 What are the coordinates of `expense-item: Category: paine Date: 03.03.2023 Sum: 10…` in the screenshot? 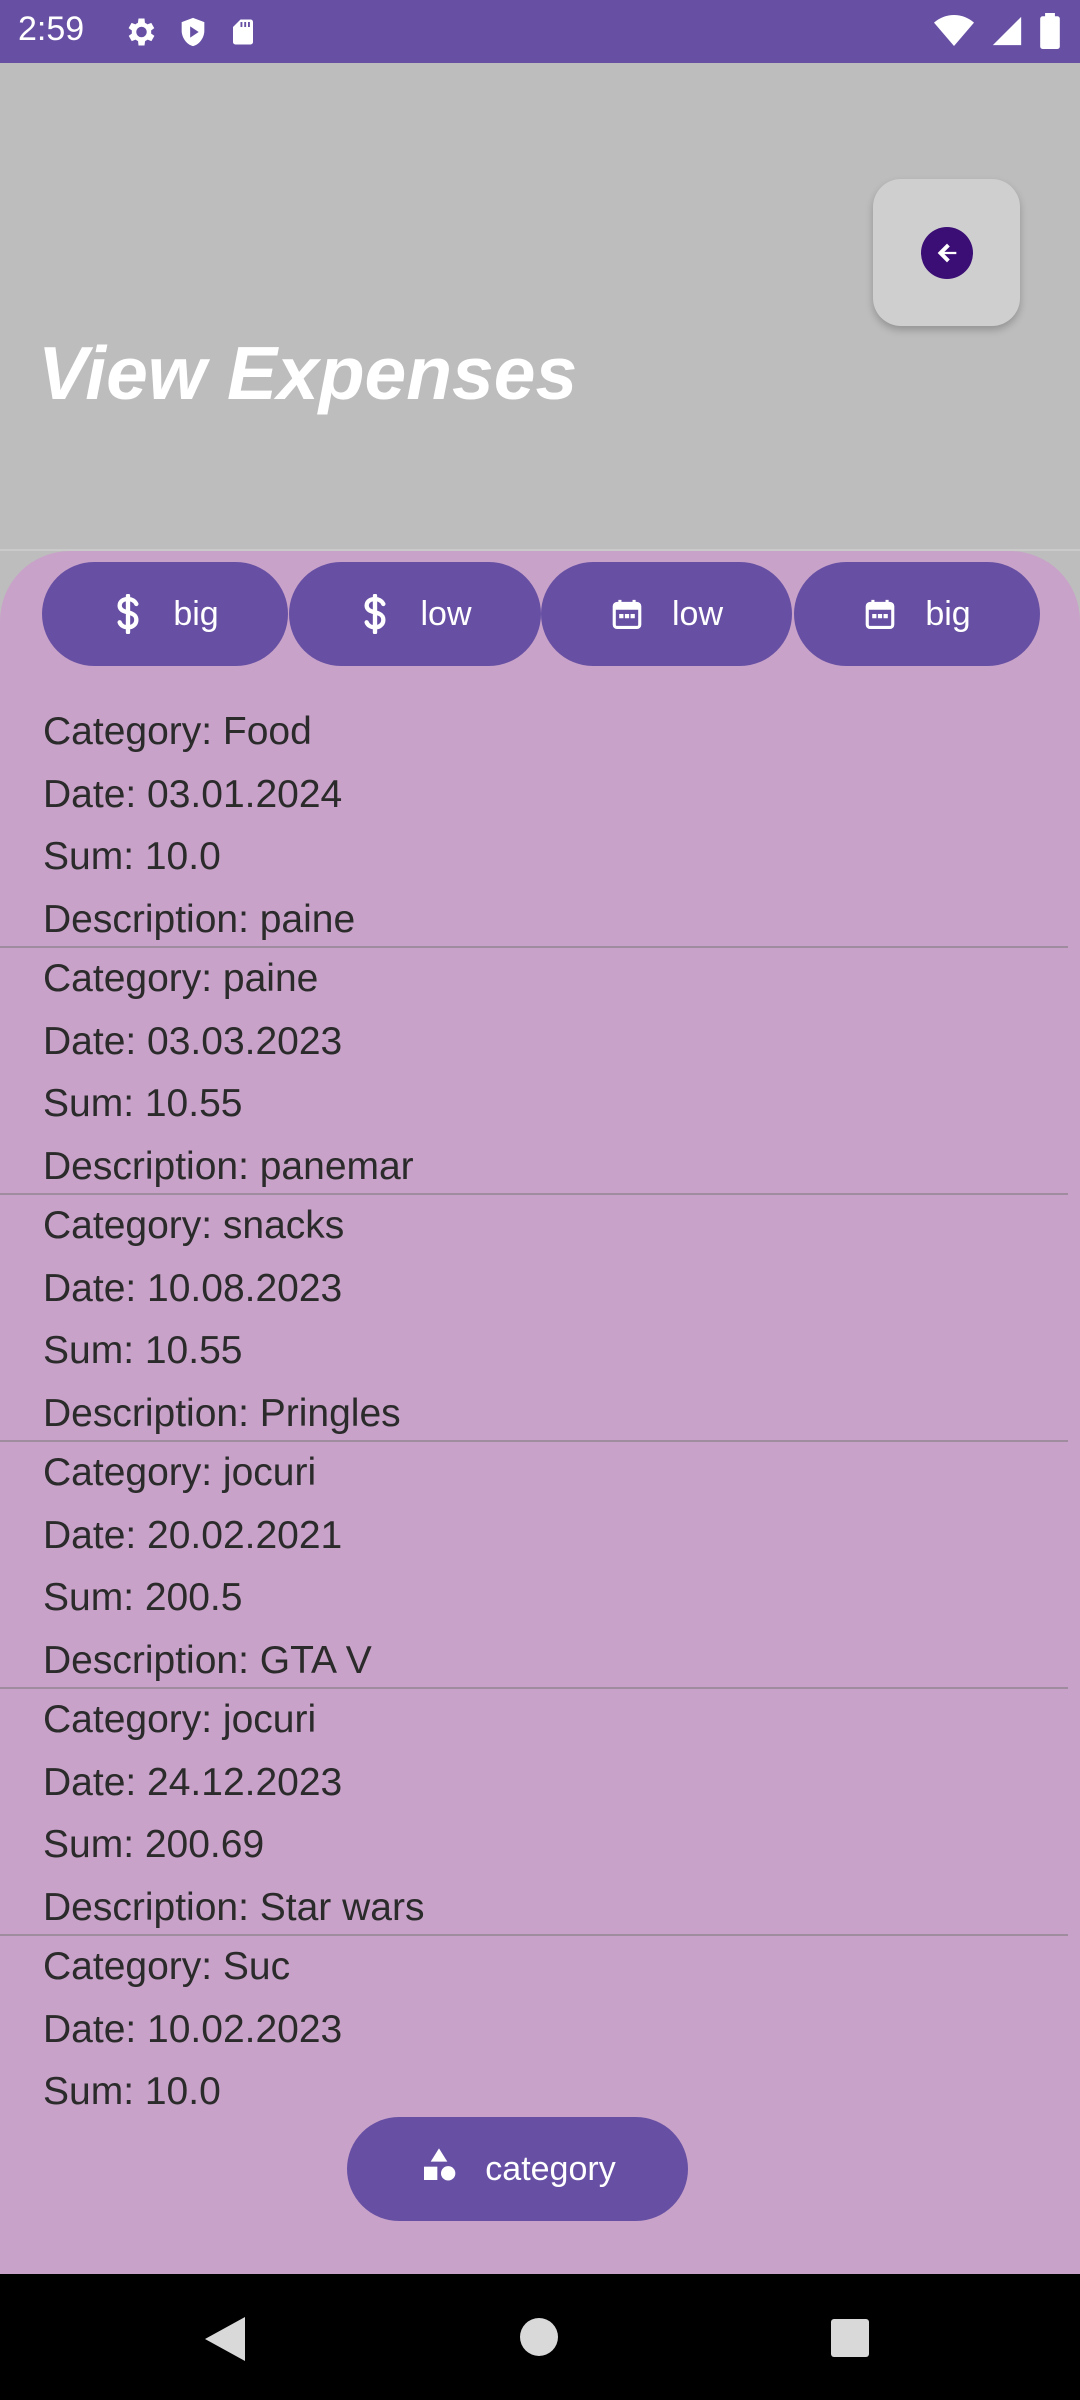 It's located at (534, 1071).